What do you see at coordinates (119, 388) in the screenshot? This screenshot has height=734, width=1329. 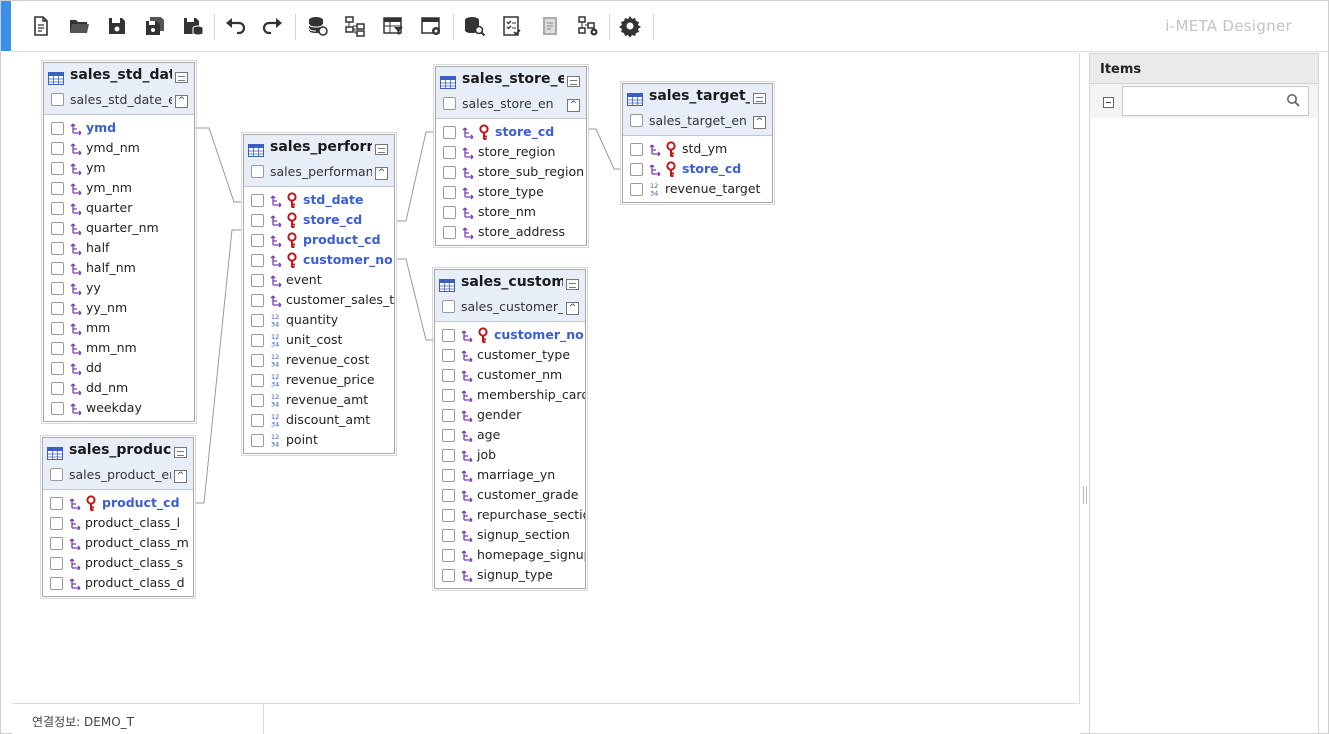 I see `column-row: dd_nm` at bounding box center [119, 388].